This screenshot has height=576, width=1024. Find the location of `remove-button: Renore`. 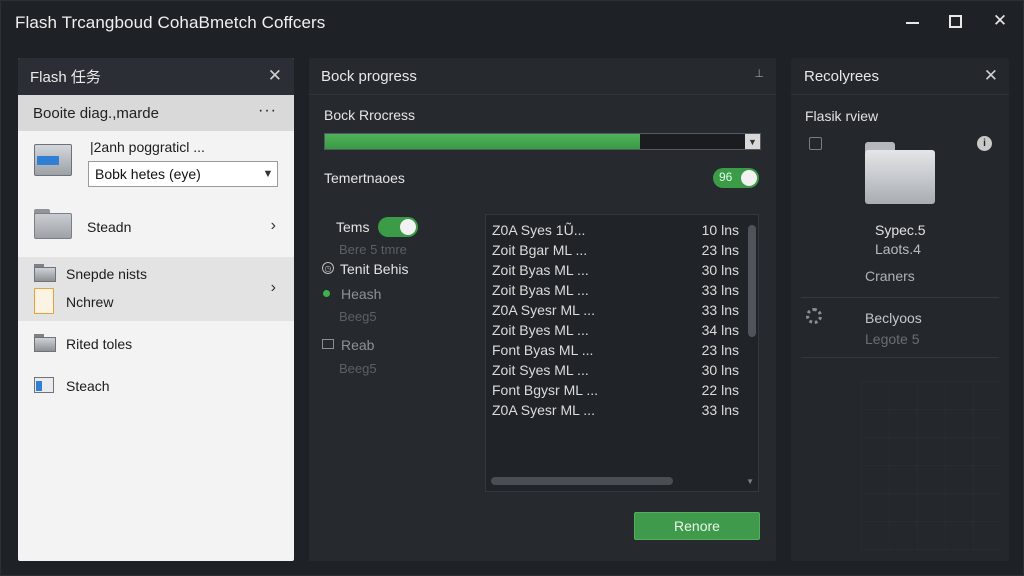

remove-button: Renore is located at coordinates (697, 526).